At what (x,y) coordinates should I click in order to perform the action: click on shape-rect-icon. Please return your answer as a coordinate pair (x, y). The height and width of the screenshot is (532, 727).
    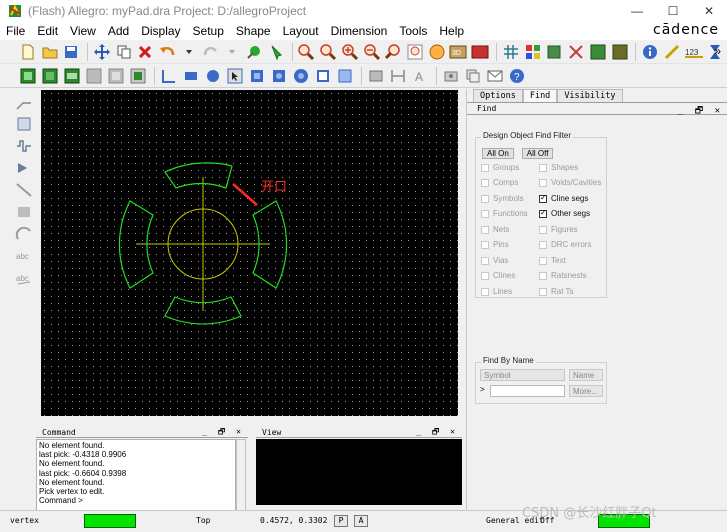
    Looking at the image, I should click on (279, 76).